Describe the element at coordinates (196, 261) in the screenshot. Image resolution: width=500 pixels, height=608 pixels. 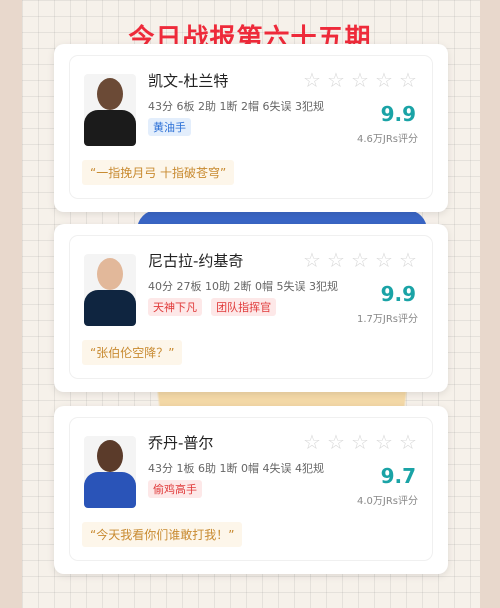
I see `player-name: 尼古拉-约基奇` at that location.